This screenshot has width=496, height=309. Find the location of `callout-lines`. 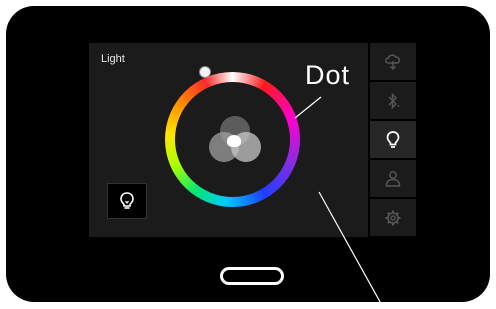

callout-lines is located at coordinates (339, 202).